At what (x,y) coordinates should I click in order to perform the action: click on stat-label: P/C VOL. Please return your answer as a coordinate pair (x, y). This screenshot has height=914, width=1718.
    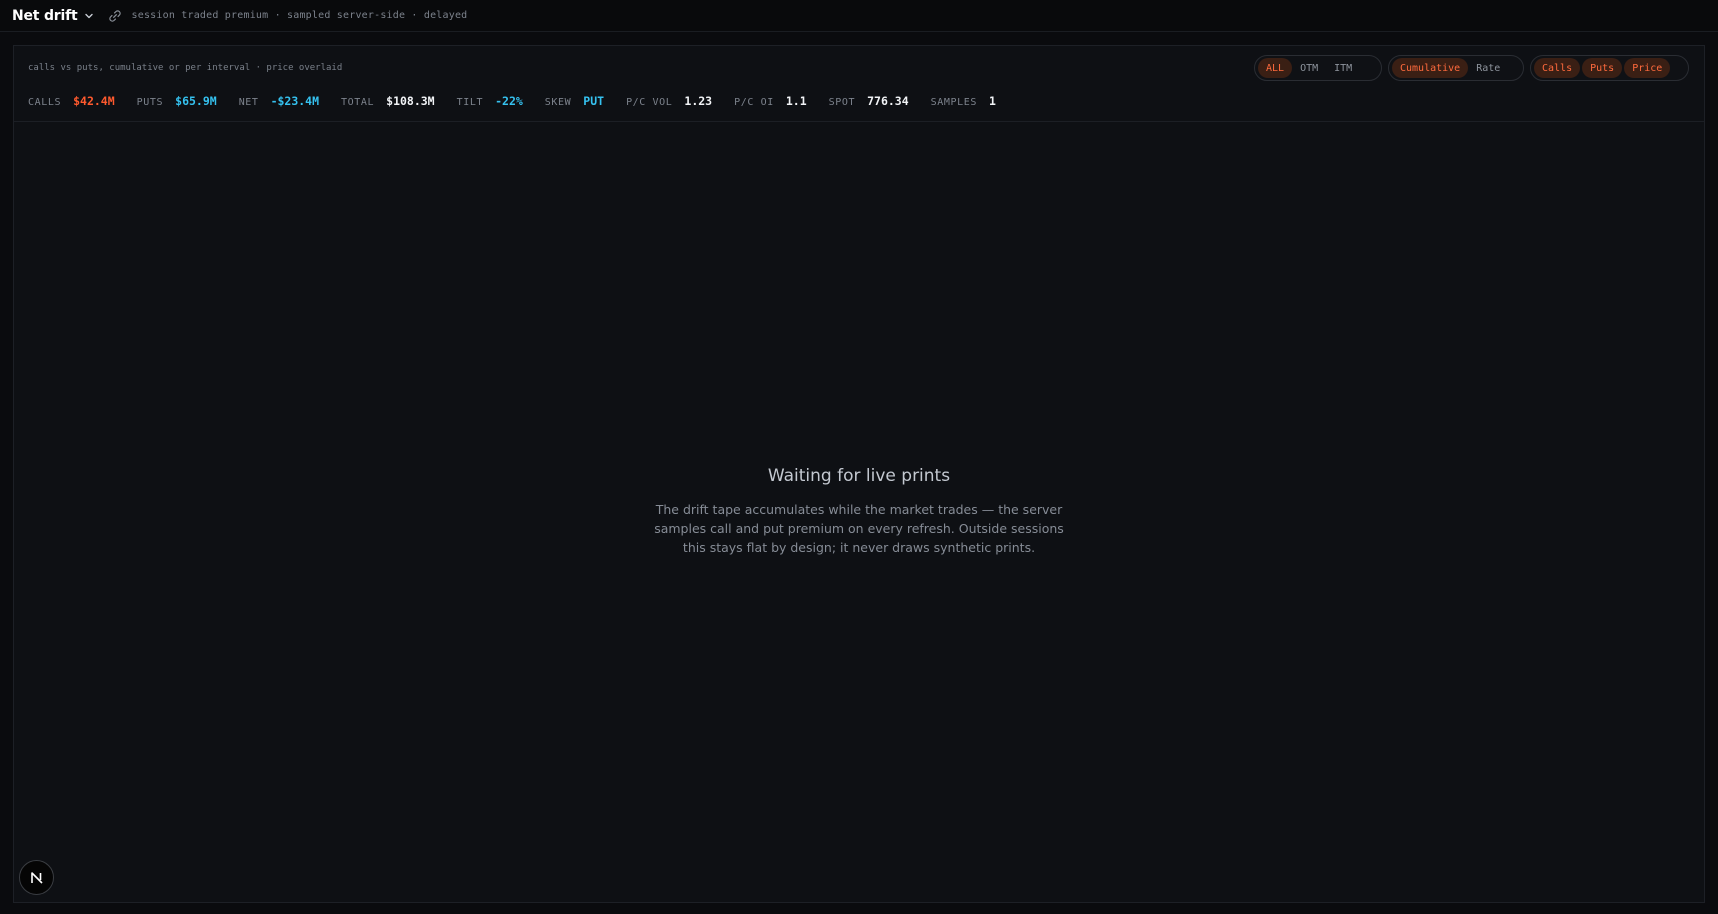
    Looking at the image, I should click on (649, 102).